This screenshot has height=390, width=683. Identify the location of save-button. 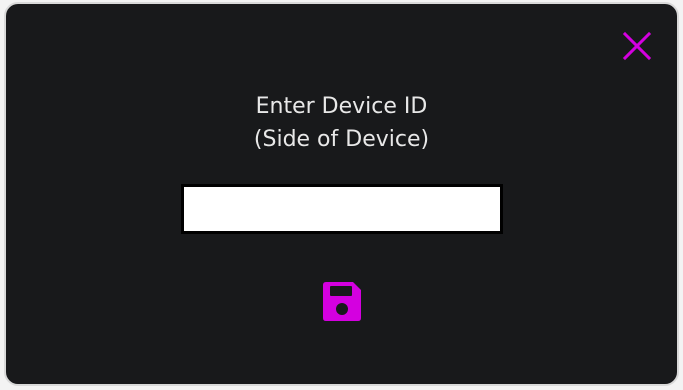
(342, 301).